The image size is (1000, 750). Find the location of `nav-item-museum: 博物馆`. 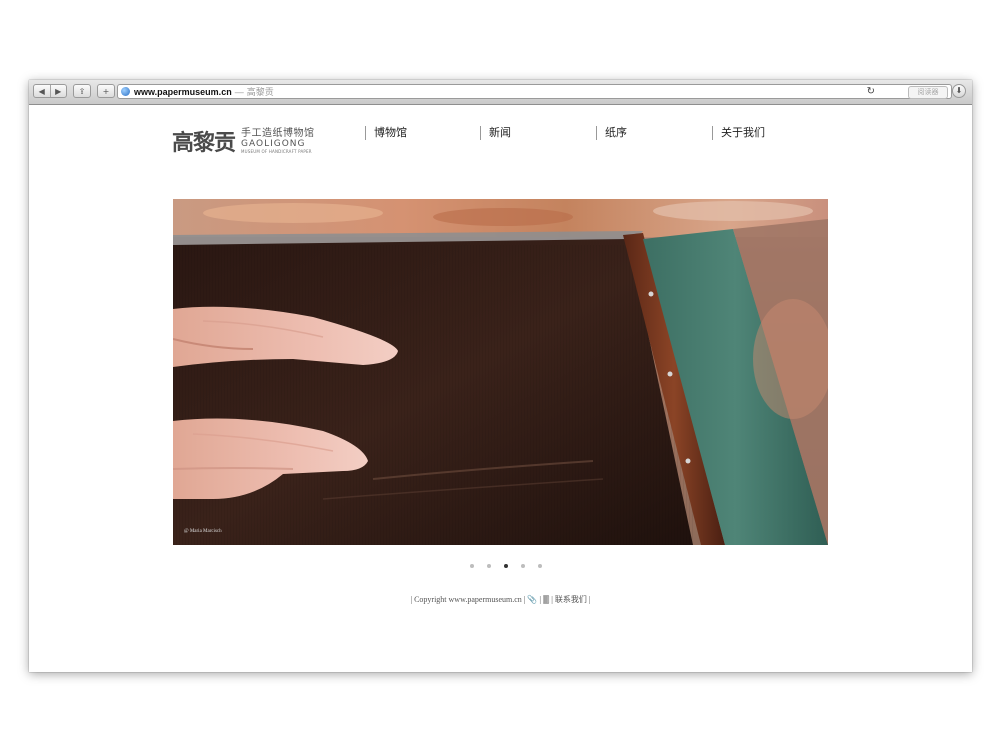

nav-item-museum: 博物馆 is located at coordinates (386, 133).